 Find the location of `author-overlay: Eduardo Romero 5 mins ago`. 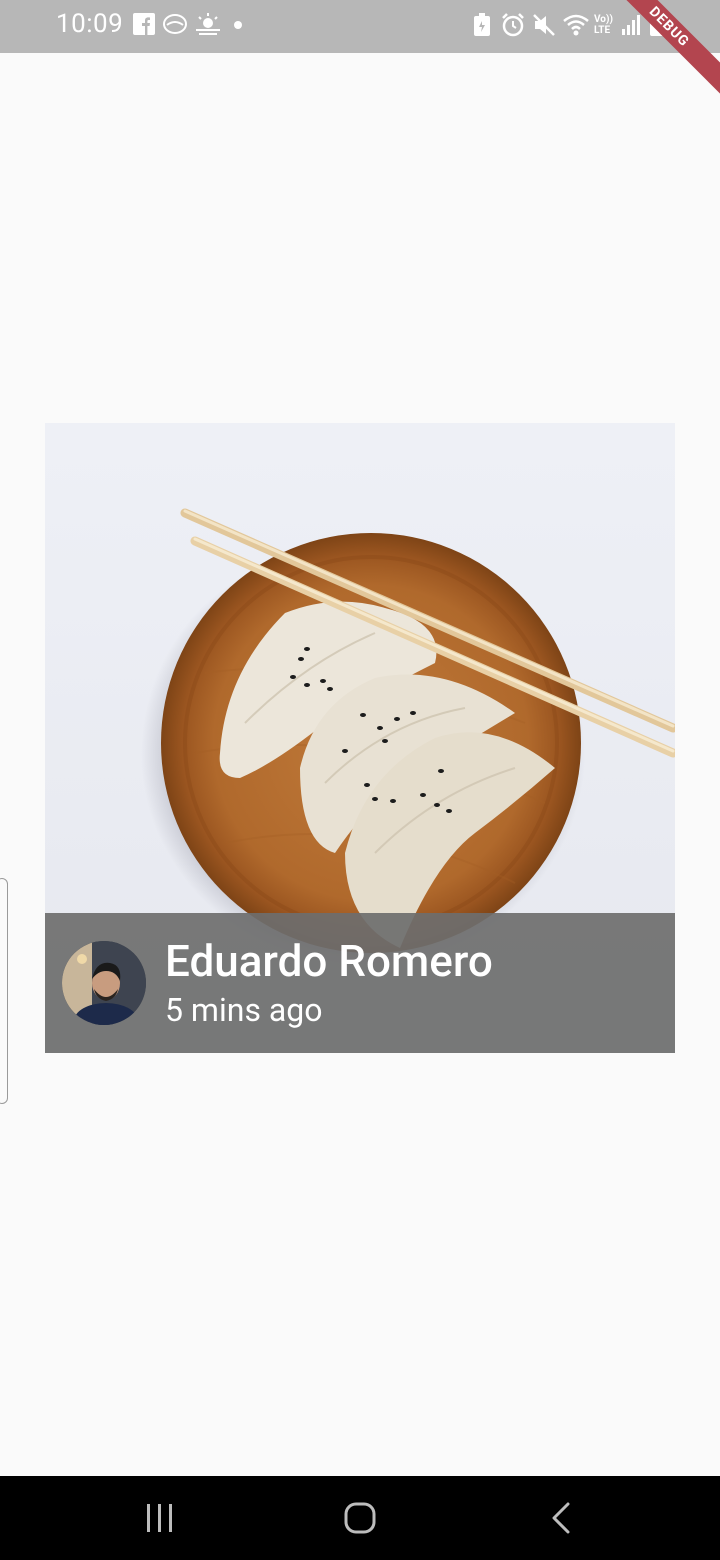

author-overlay: Eduardo Romero 5 mins ago is located at coordinates (360, 983).